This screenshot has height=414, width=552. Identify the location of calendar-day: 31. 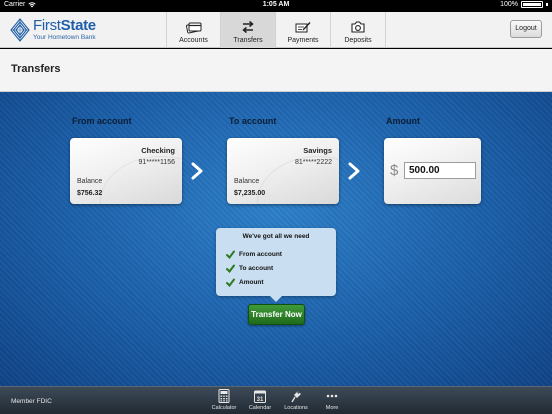
(260, 400).